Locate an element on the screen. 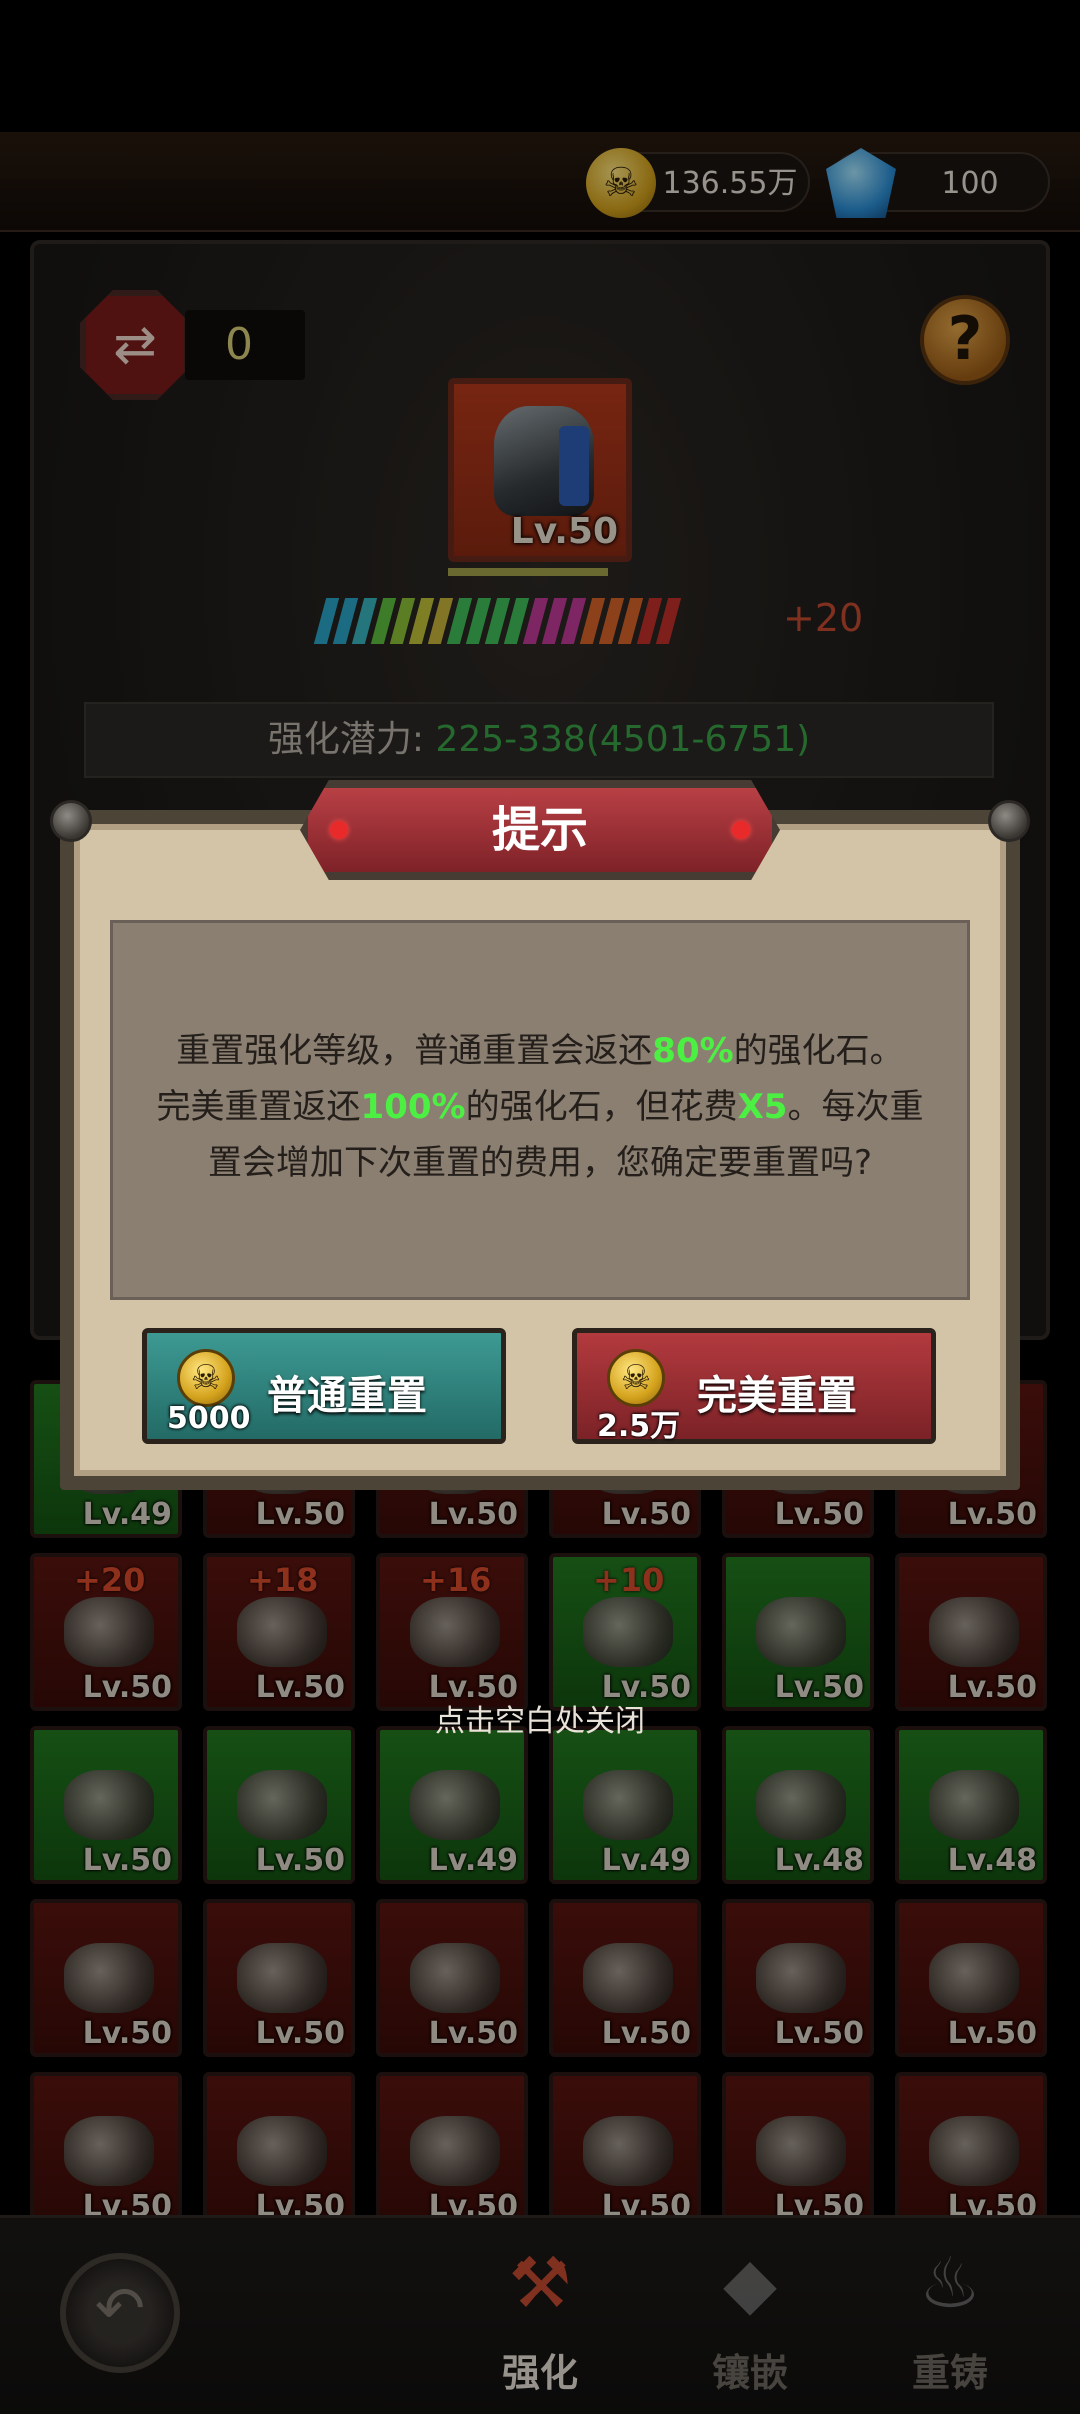  normal-reset-button: ☠ 5000 普通重置 is located at coordinates (324, 1386).